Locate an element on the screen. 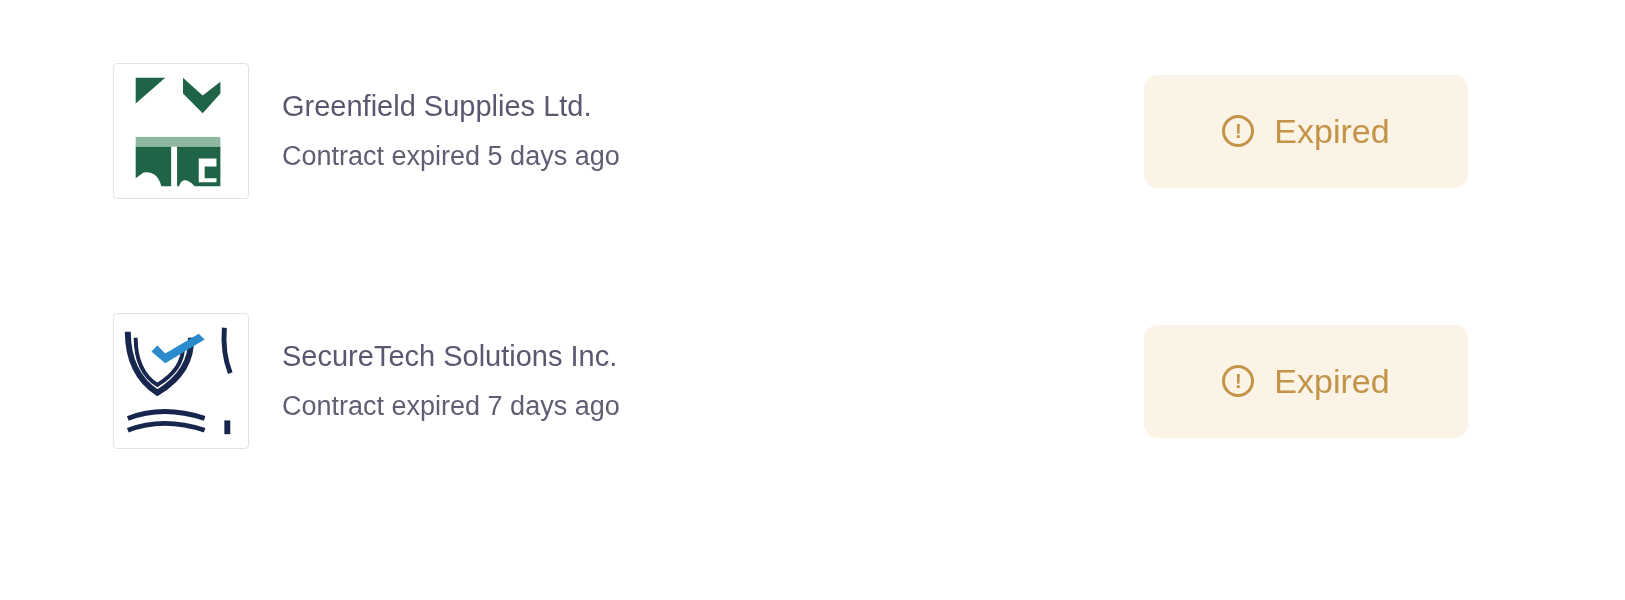 The width and height of the screenshot is (1625, 600). company-name: SecureTech Solutions Inc. is located at coordinates (450, 356).